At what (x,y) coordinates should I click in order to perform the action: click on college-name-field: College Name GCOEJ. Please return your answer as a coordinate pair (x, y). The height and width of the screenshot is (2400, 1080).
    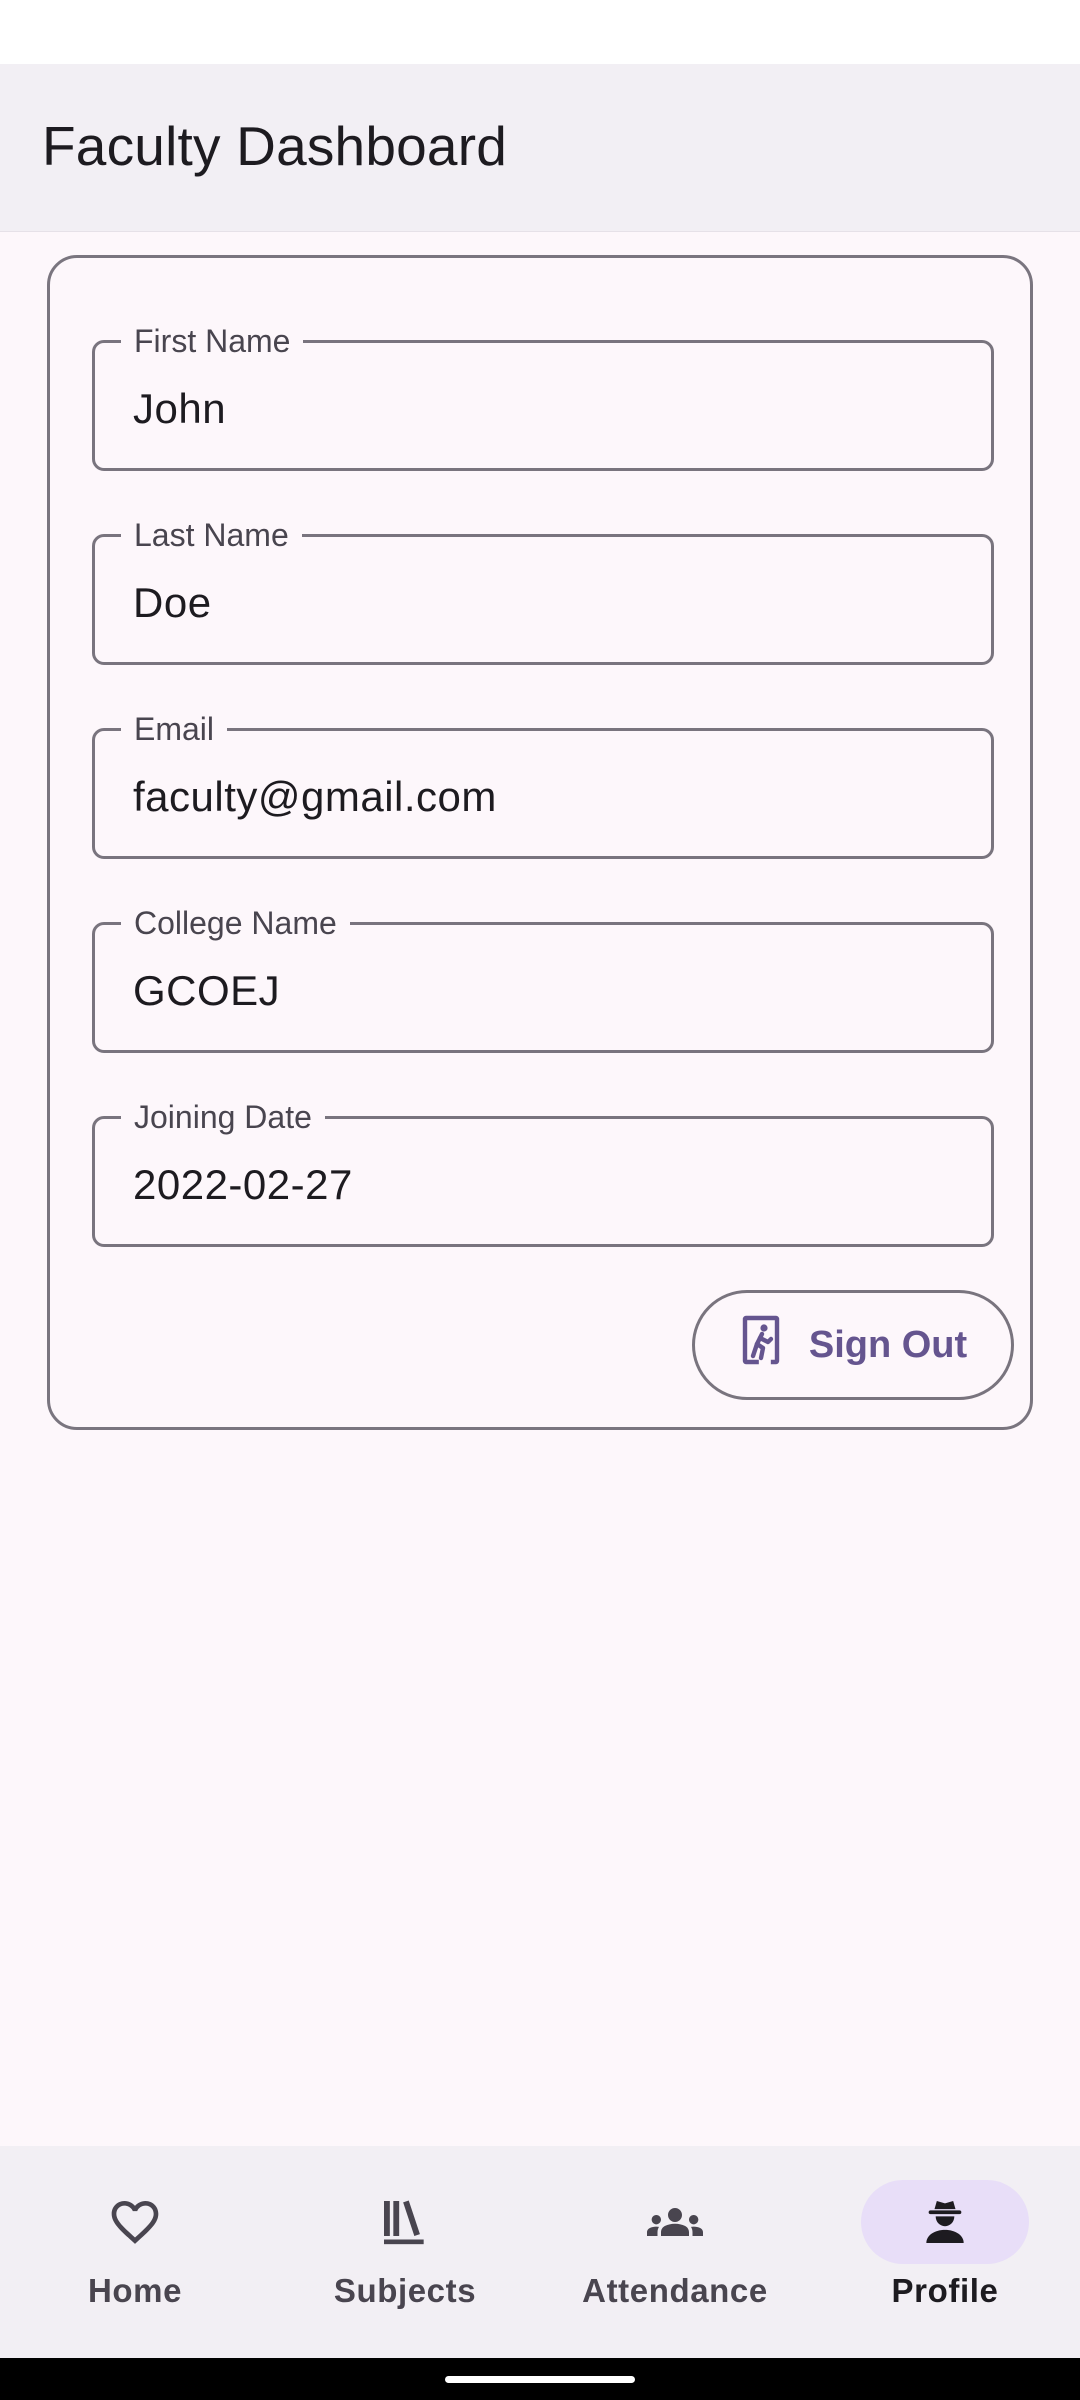
    Looking at the image, I should click on (543, 978).